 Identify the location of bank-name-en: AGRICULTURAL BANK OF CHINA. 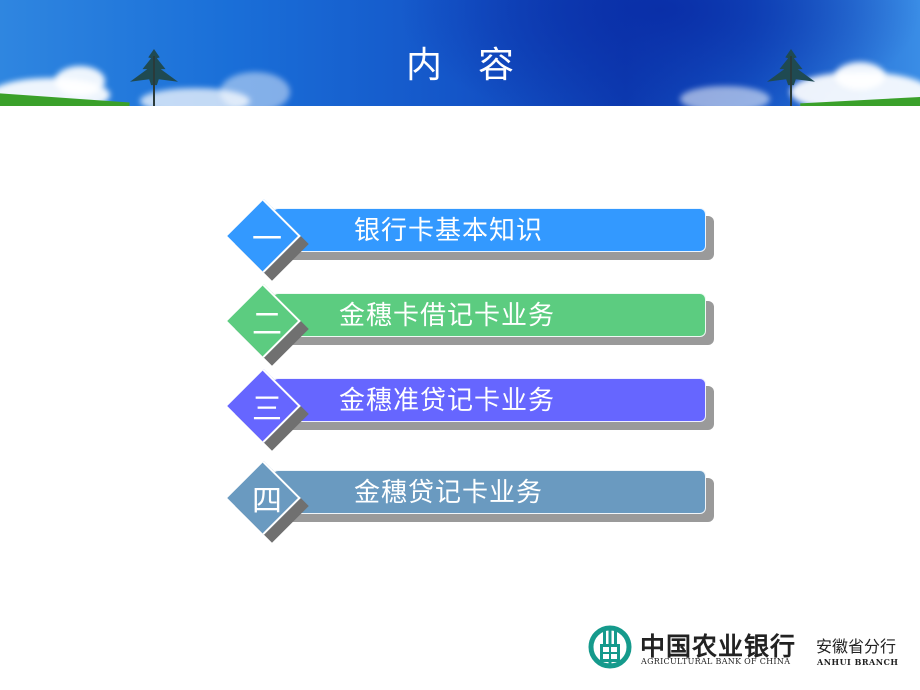
(716, 661).